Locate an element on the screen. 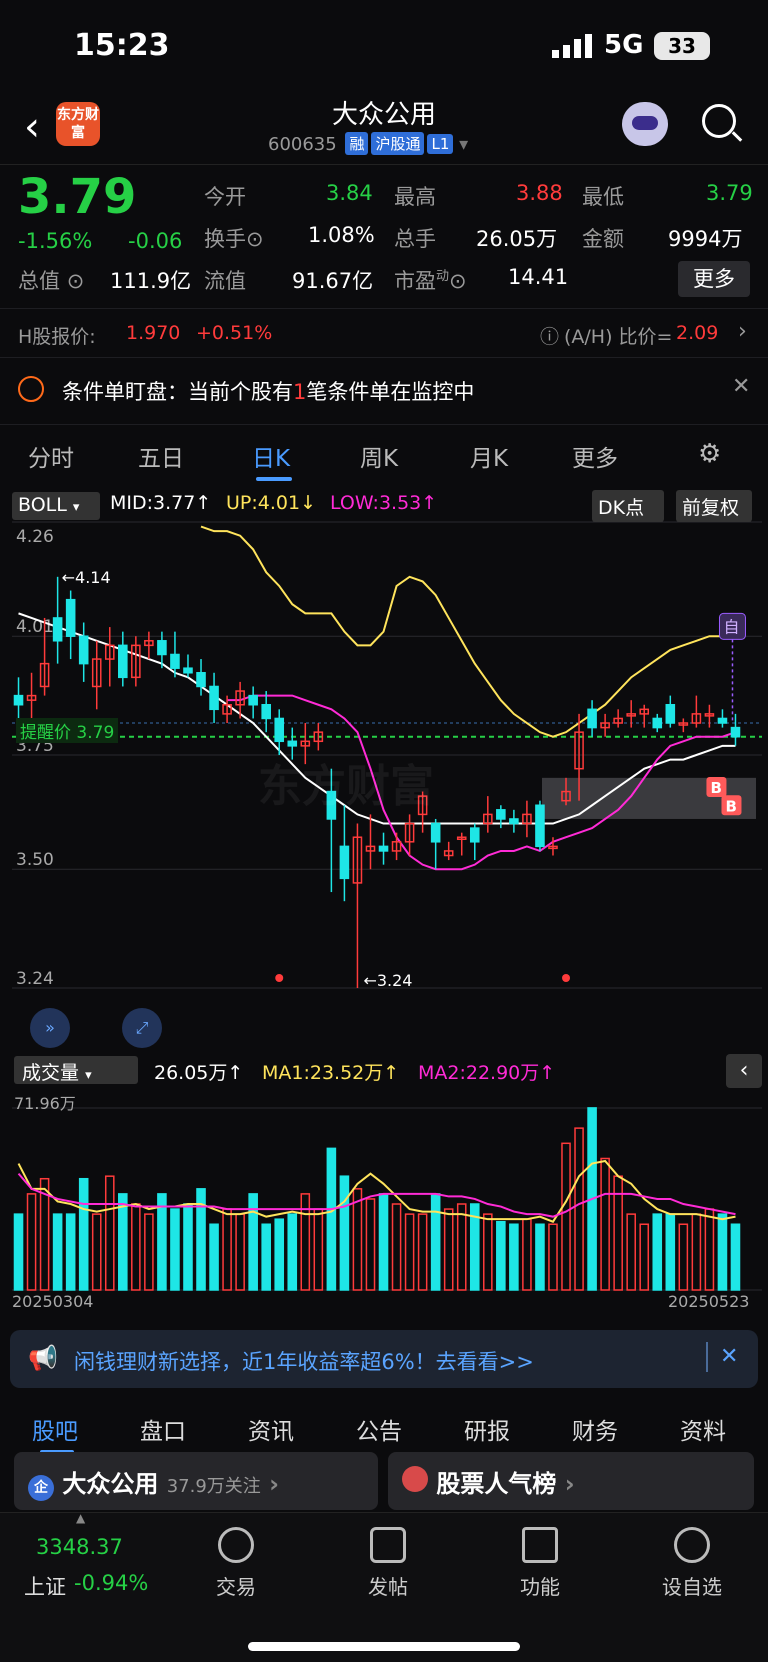 This screenshot has width=768, height=1662. tab-more: 更多 is located at coordinates (595, 456).